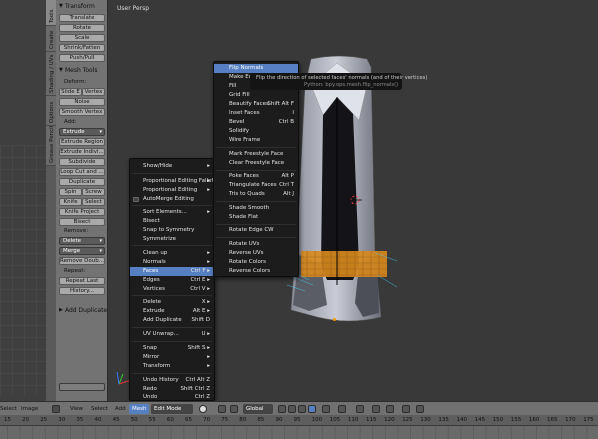  Describe the element at coordinates (82, 48) in the screenshot. I see `shrink-fatten-button: Shrink/Fatten` at that location.